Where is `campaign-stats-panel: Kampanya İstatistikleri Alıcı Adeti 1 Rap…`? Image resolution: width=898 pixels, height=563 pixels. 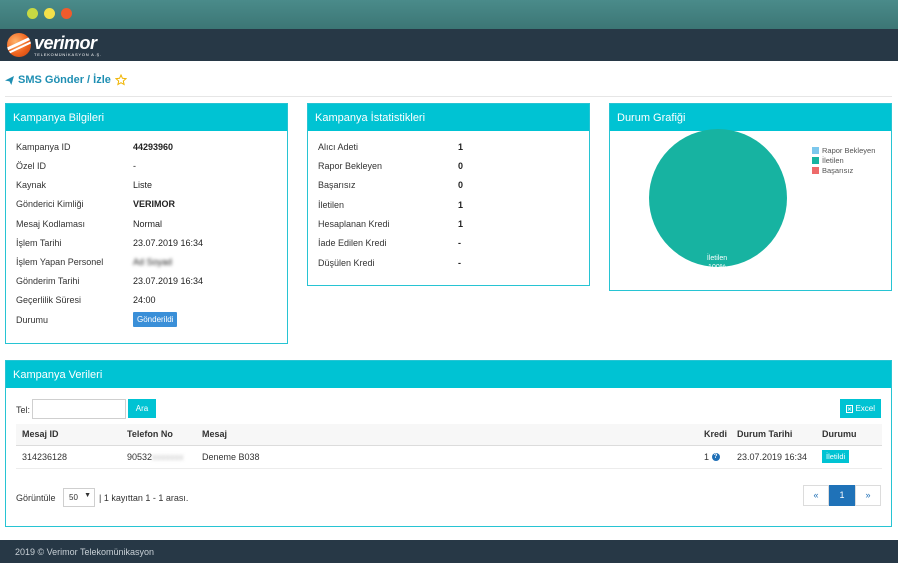
campaign-stats-panel: Kampanya İstatistikleri Alıcı Adeti 1 Rap… is located at coordinates (448, 194).